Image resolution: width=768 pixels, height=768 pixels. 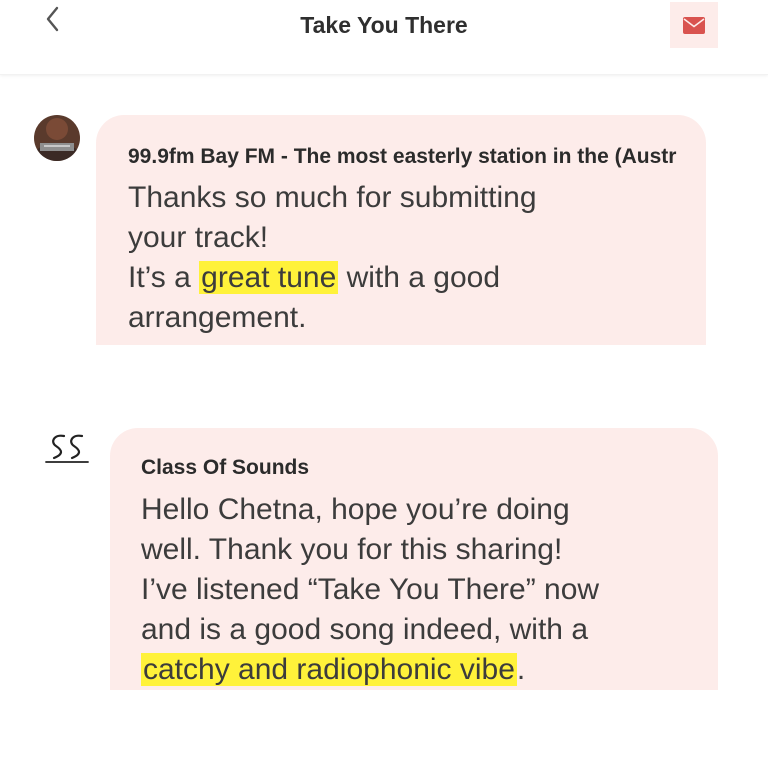 I want to click on message-line: Hello Chetna, hope you’re doing, so click(x=355, y=509).